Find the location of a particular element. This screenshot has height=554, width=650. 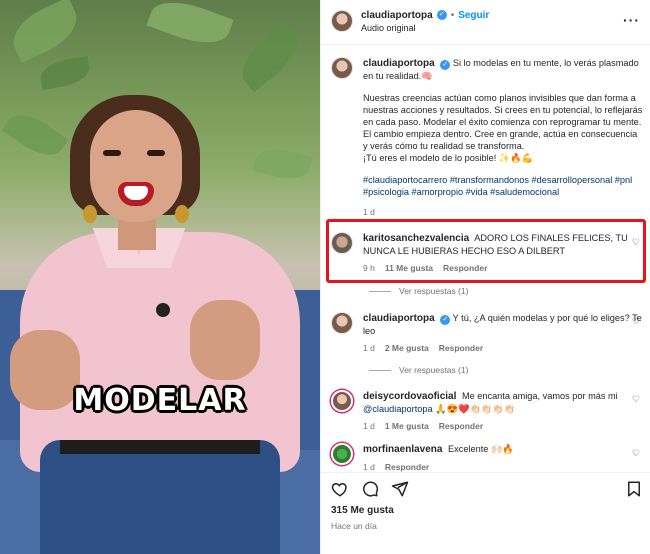

person-fist is located at coordinates (225, 340).